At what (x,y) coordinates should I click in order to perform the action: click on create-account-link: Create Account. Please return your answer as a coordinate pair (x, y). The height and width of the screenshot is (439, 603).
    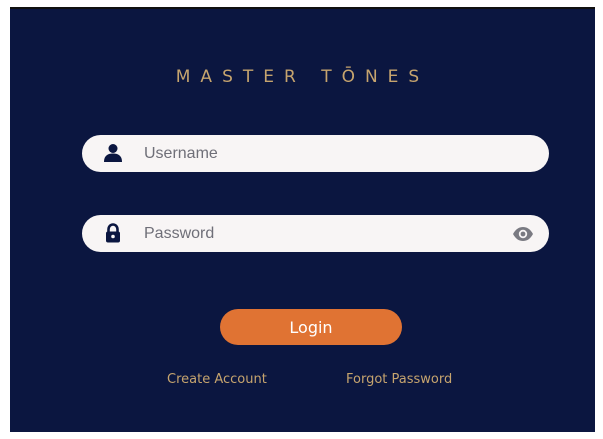
    Looking at the image, I should click on (217, 379).